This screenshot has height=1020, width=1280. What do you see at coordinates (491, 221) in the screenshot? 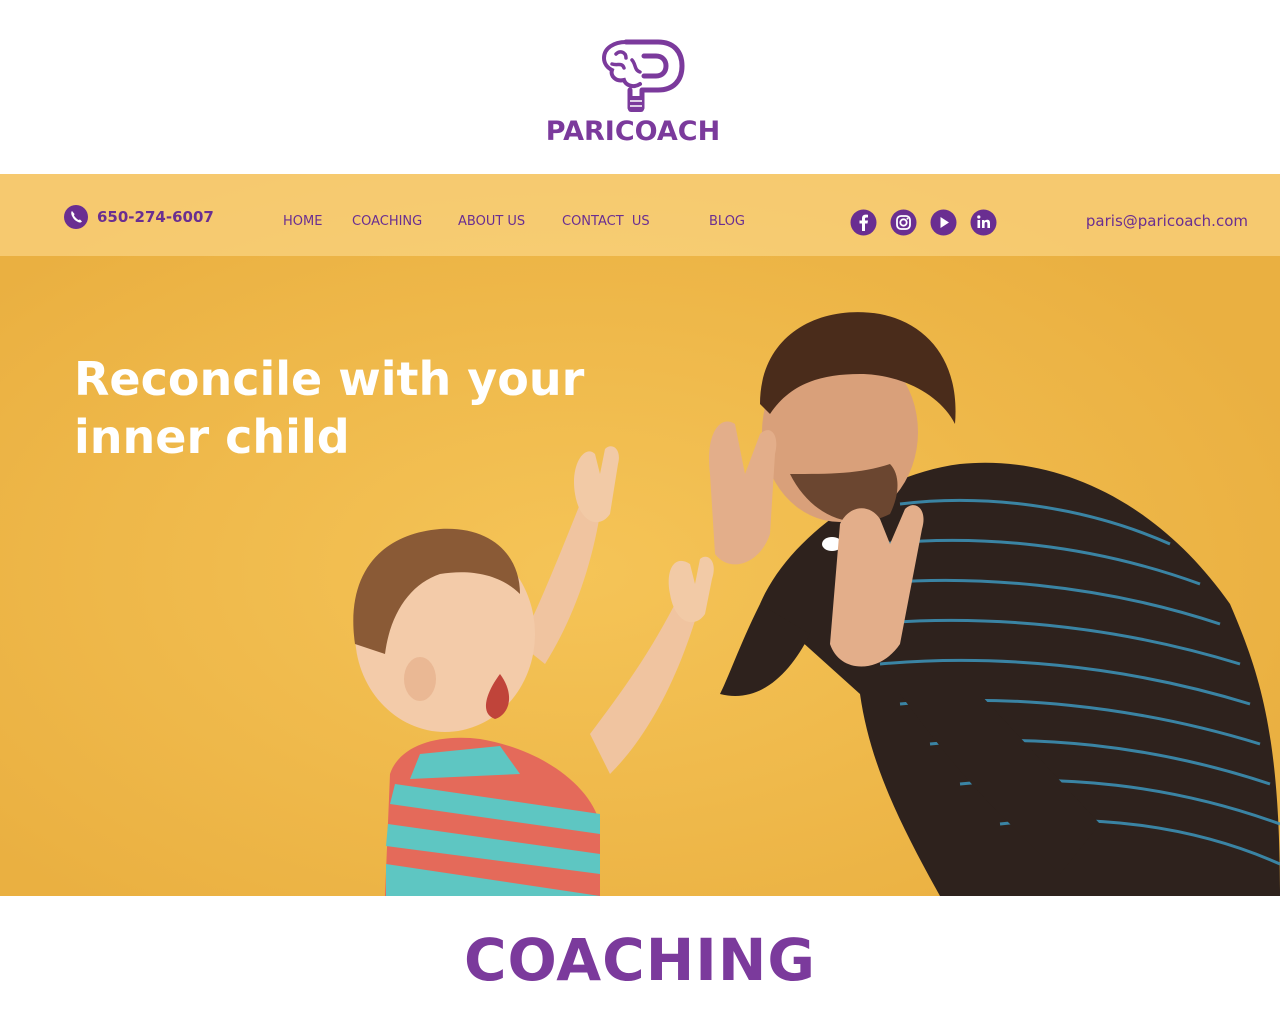
I see `nav-about-us: ABOUT US` at bounding box center [491, 221].